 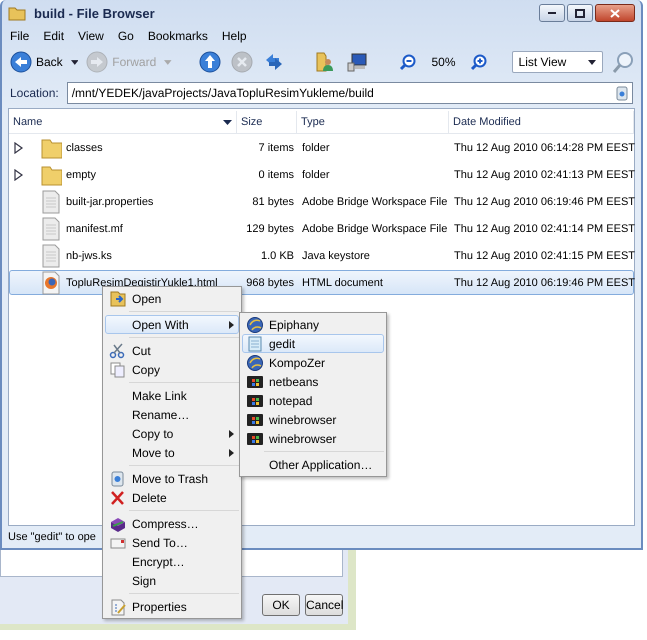 What do you see at coordinates (270, 283) in the screenshot?
I see `file-size: 968 bytes` at bounding box center [270, 283].